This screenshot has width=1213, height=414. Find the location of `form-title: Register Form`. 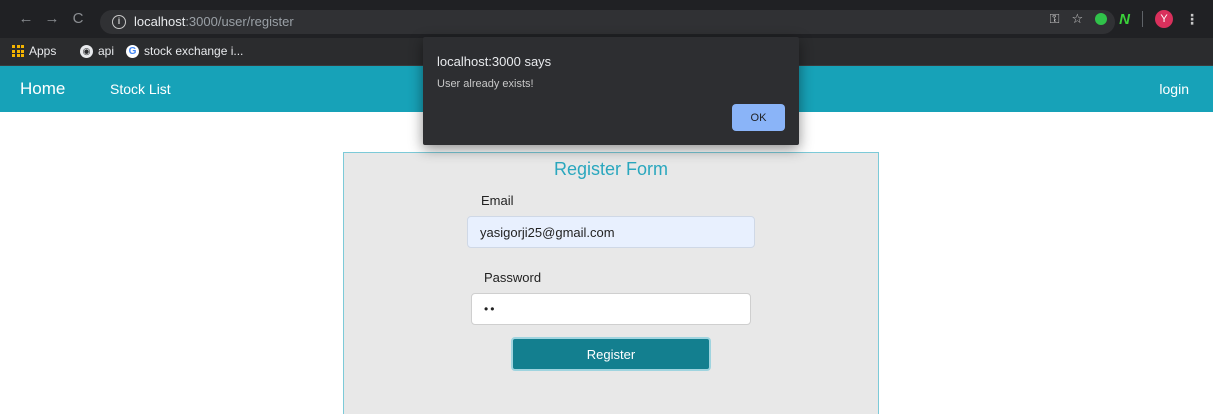

form-title: Register Form is located at coordinates (611, 169).